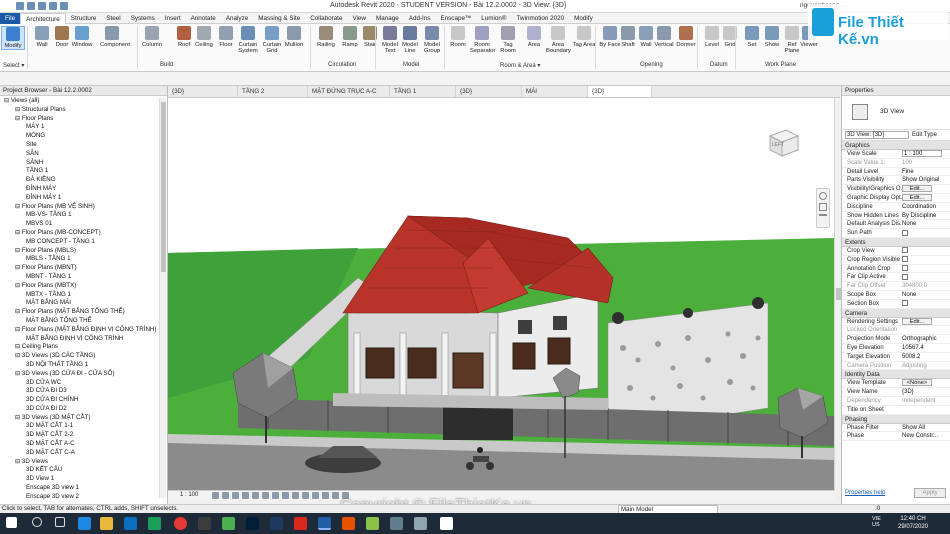  What do you see at coordinates (482, 40) in the screenshot?
I see `ribbon-button-19: Room Separator` at bounding box center [482, 40].